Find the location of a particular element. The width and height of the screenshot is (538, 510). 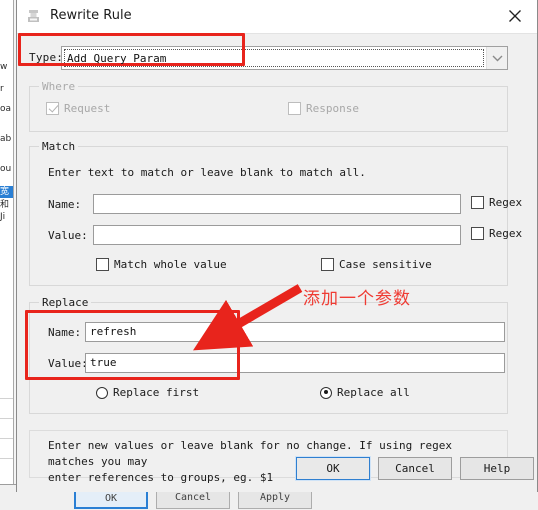

case-sensitive-row: Case sensitive is located at coordinates (376, 264).